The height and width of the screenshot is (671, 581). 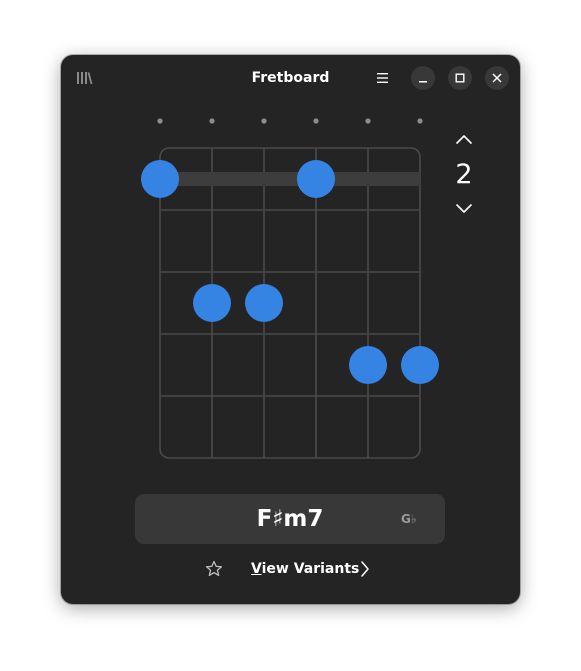 I want to click on enharmonic-name: G♭, so click(x=409, y=519).